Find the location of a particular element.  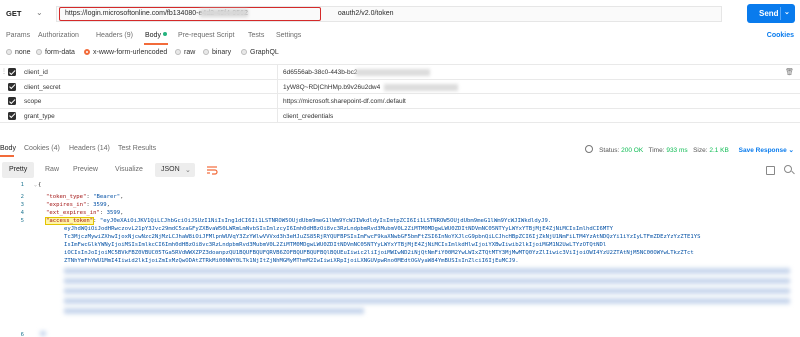

format-select: JSON ⌄ is located at coordinates (175, 170).